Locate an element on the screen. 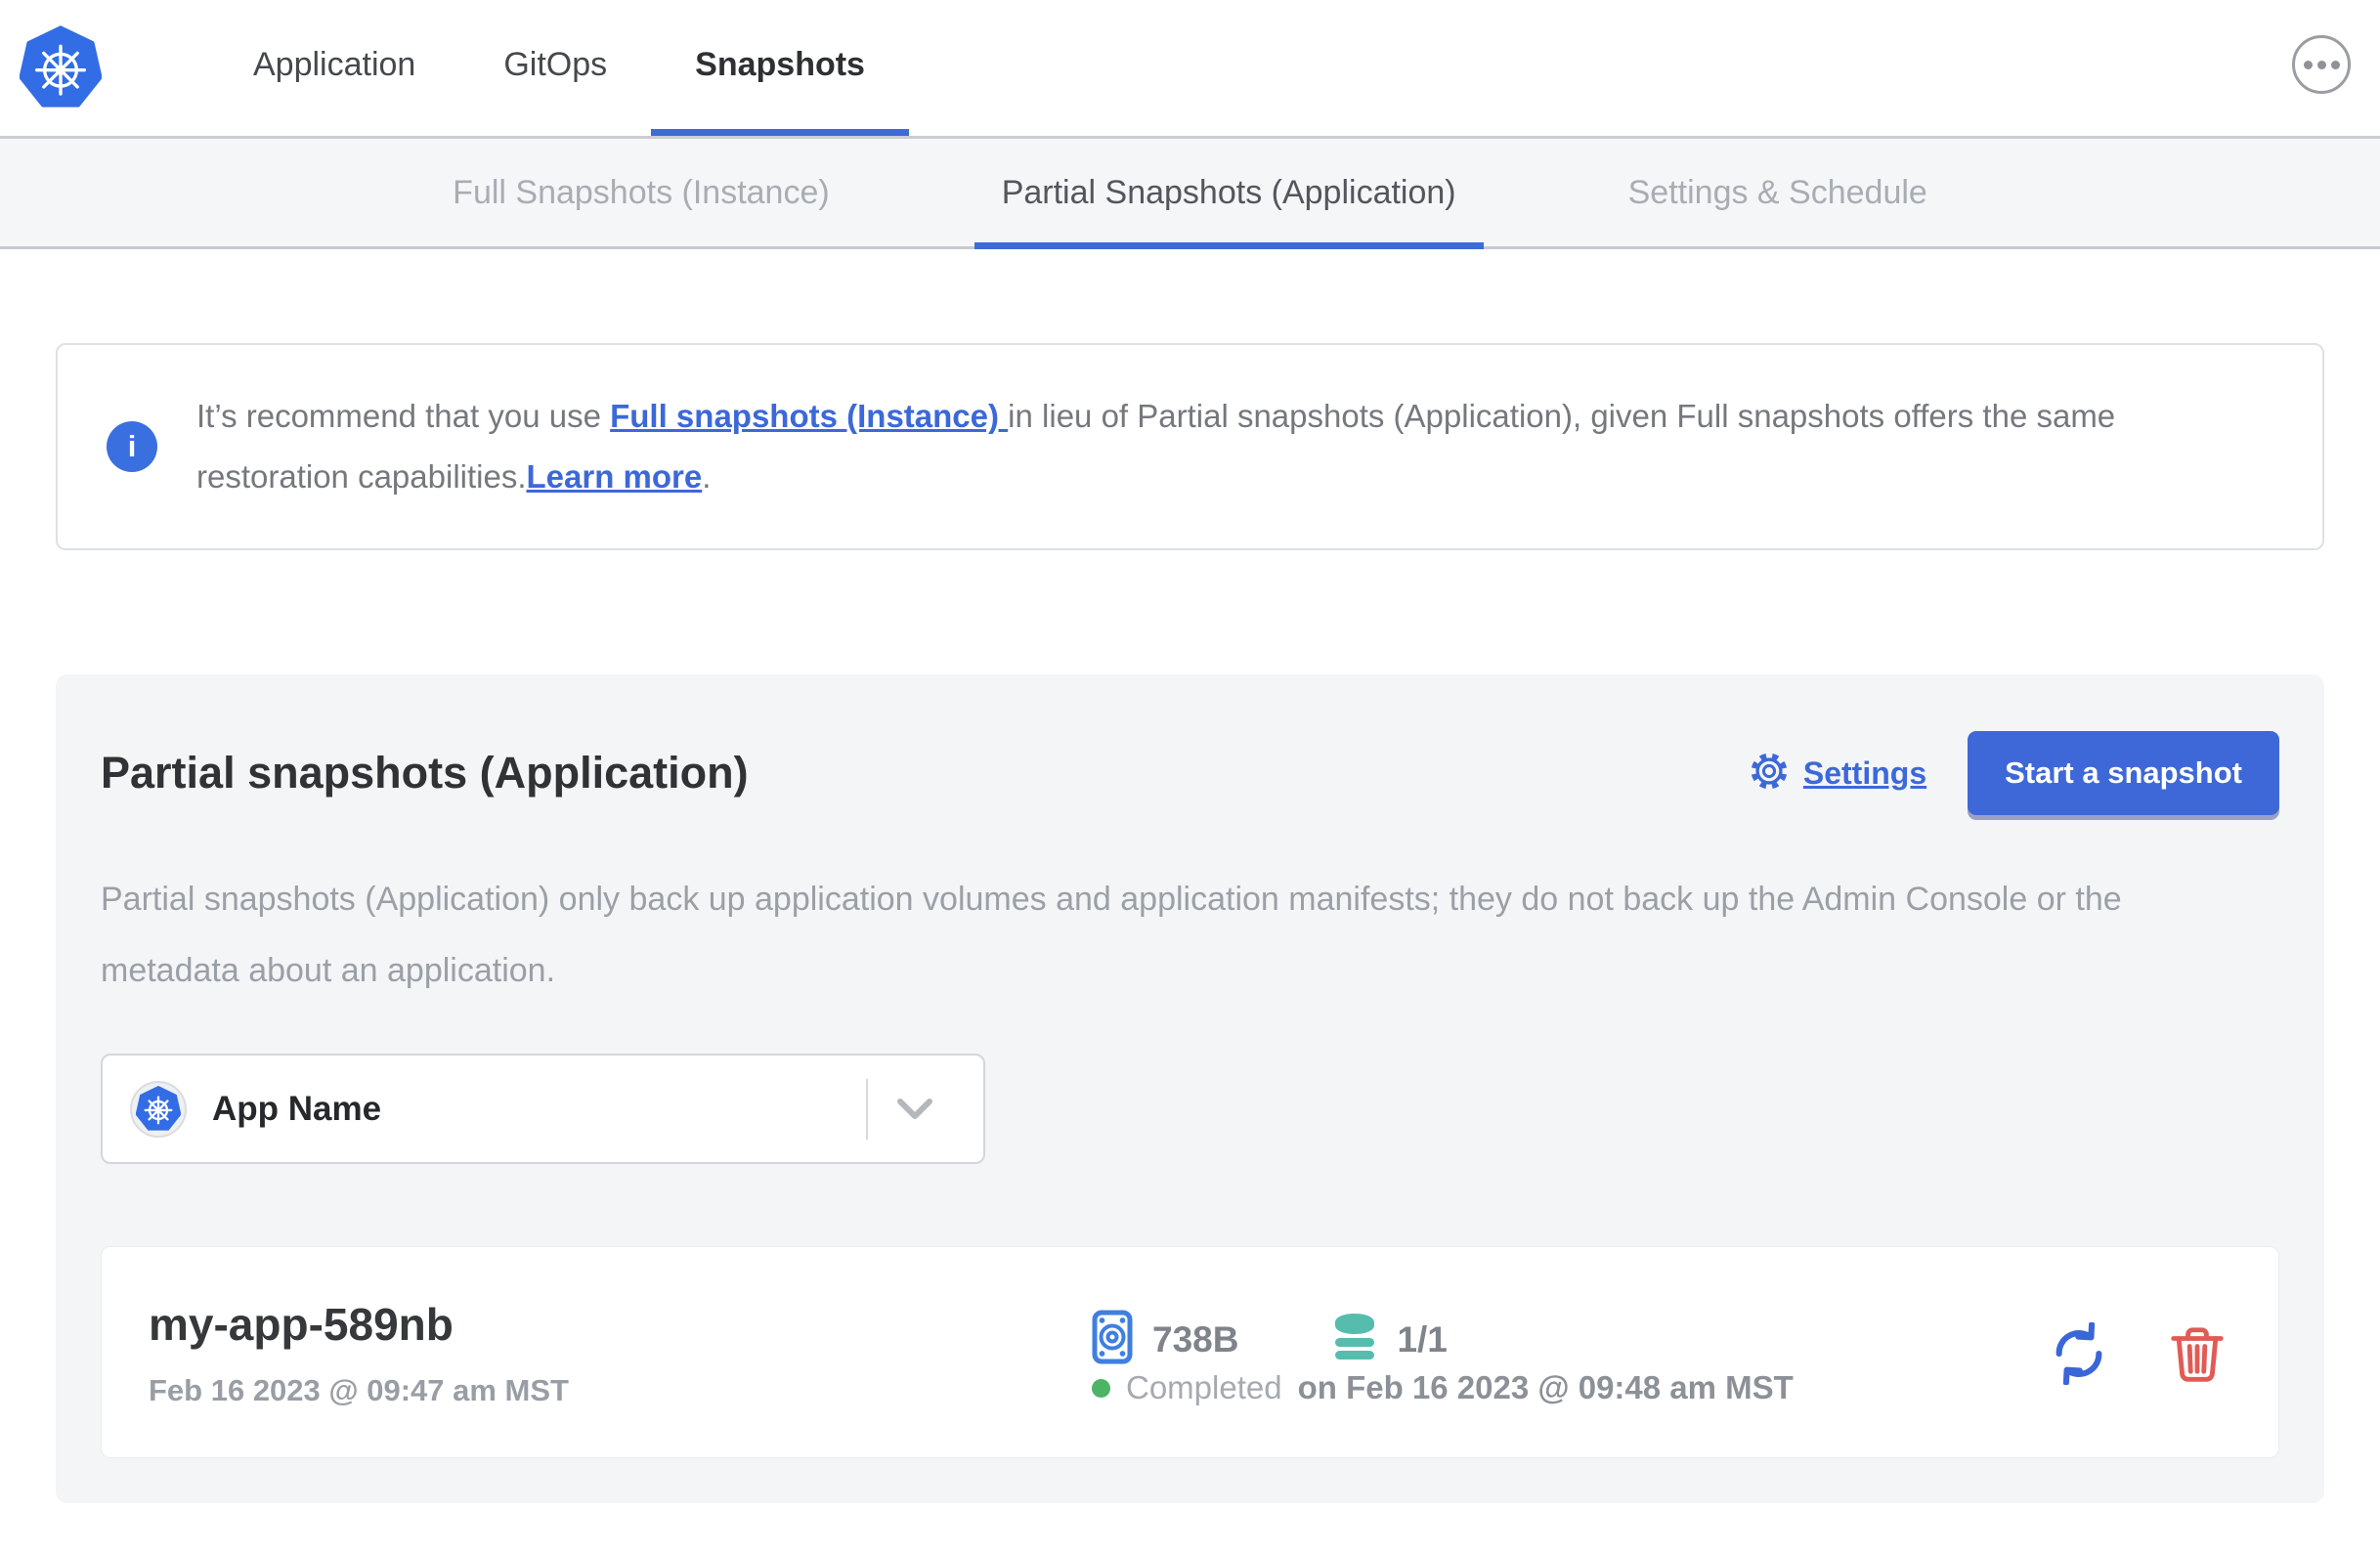 The width and height of the screenshot is (2380, 1554). primary-nav-tabs: Application GitOps Snapshots is located at coordinates (559, 68).